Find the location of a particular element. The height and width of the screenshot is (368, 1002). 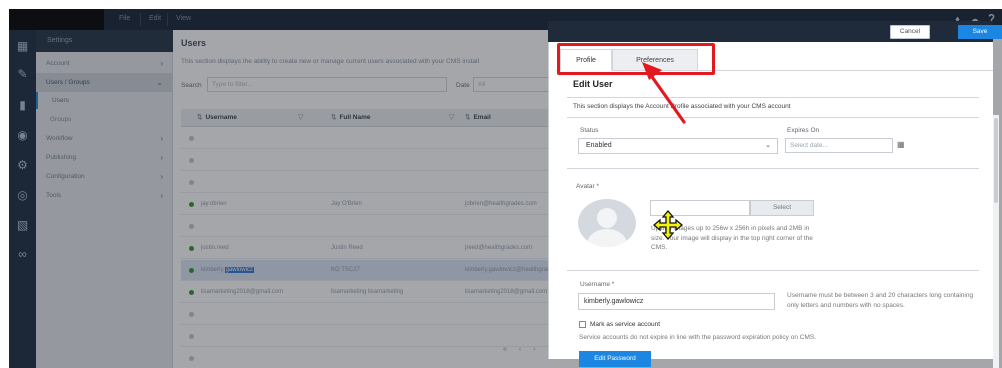

nav-item-users-groups: Users / Groups ⌄ is located at coordinates (104, 82).